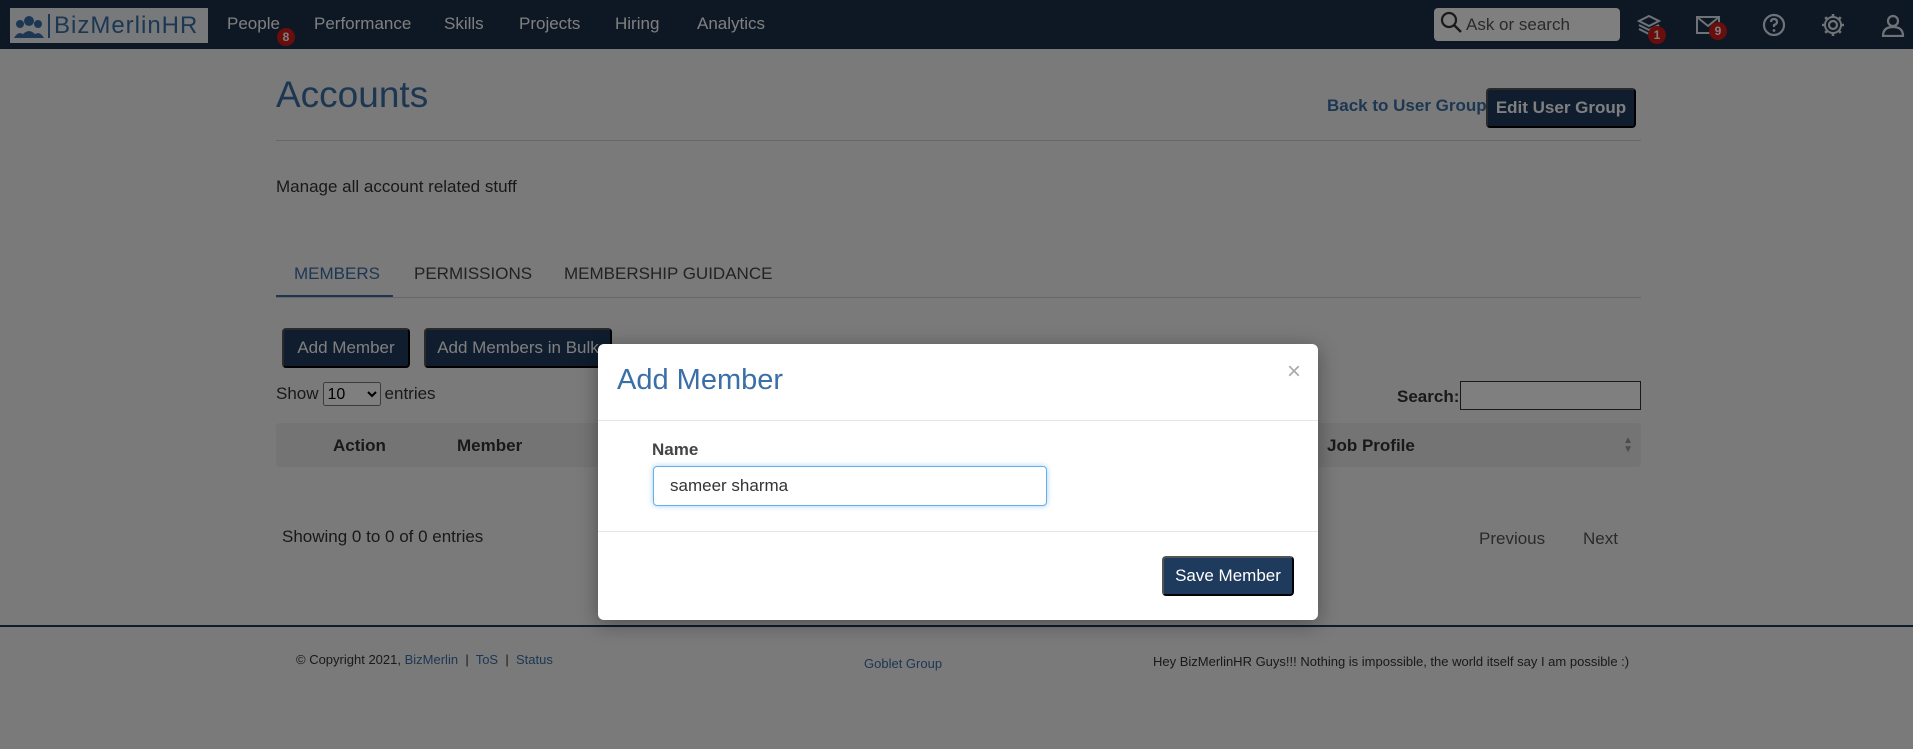 The width and height of the screenshot is (1913, 749). What do you see at coordinates (958, 420) in the screenshot?
I see `modal-header-divider` at bounding box center [958, 420].